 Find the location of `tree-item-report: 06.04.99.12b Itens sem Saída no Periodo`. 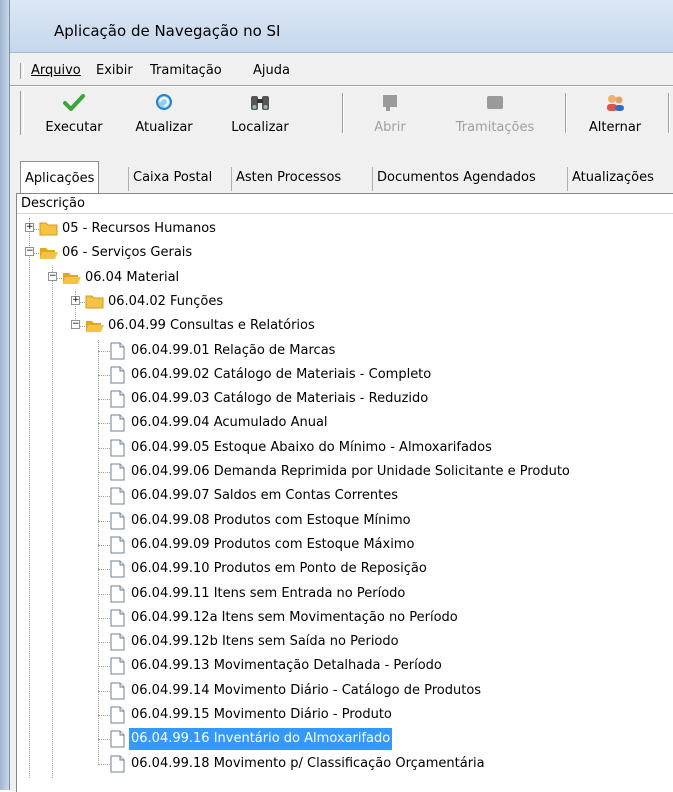

tree-item-report: 06.04.99.12b Itens sem Saída no Periodo is located at coordinates (345, 643).